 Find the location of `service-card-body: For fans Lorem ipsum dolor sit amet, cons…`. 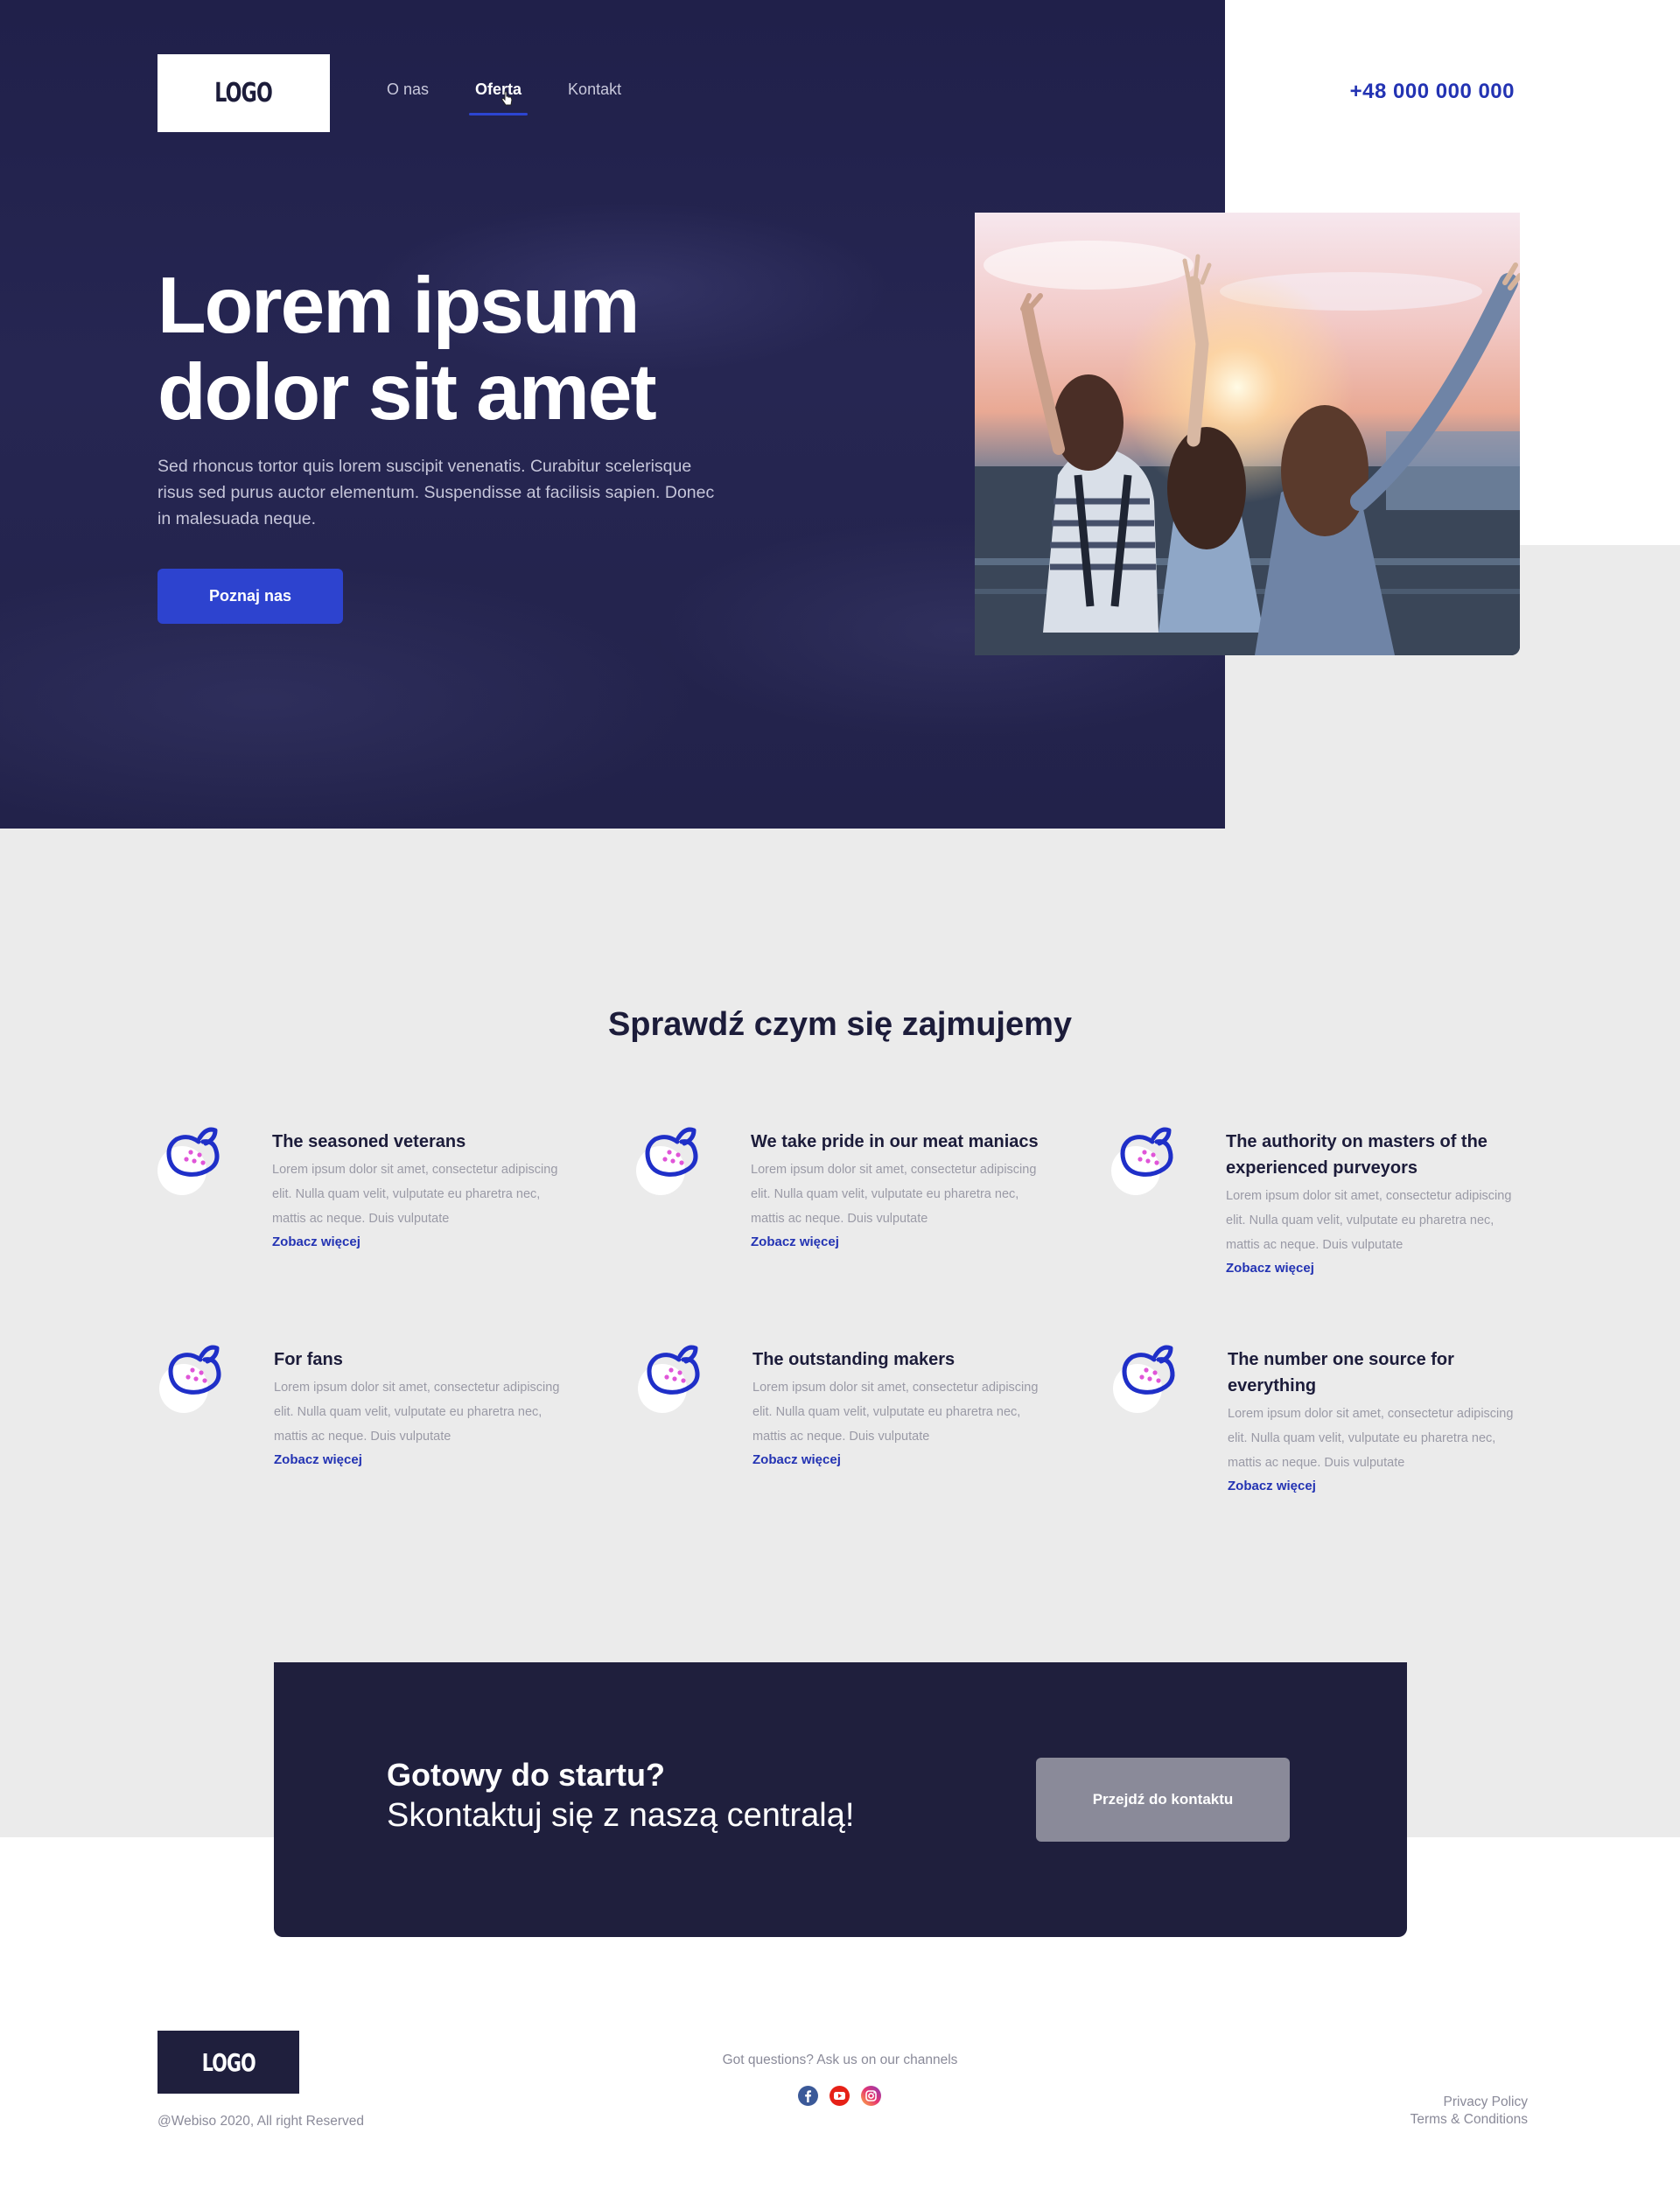

service-card-body: For fans Lorem ipsum dolor sit amet, cons… is located at coordinates (422, 1403).